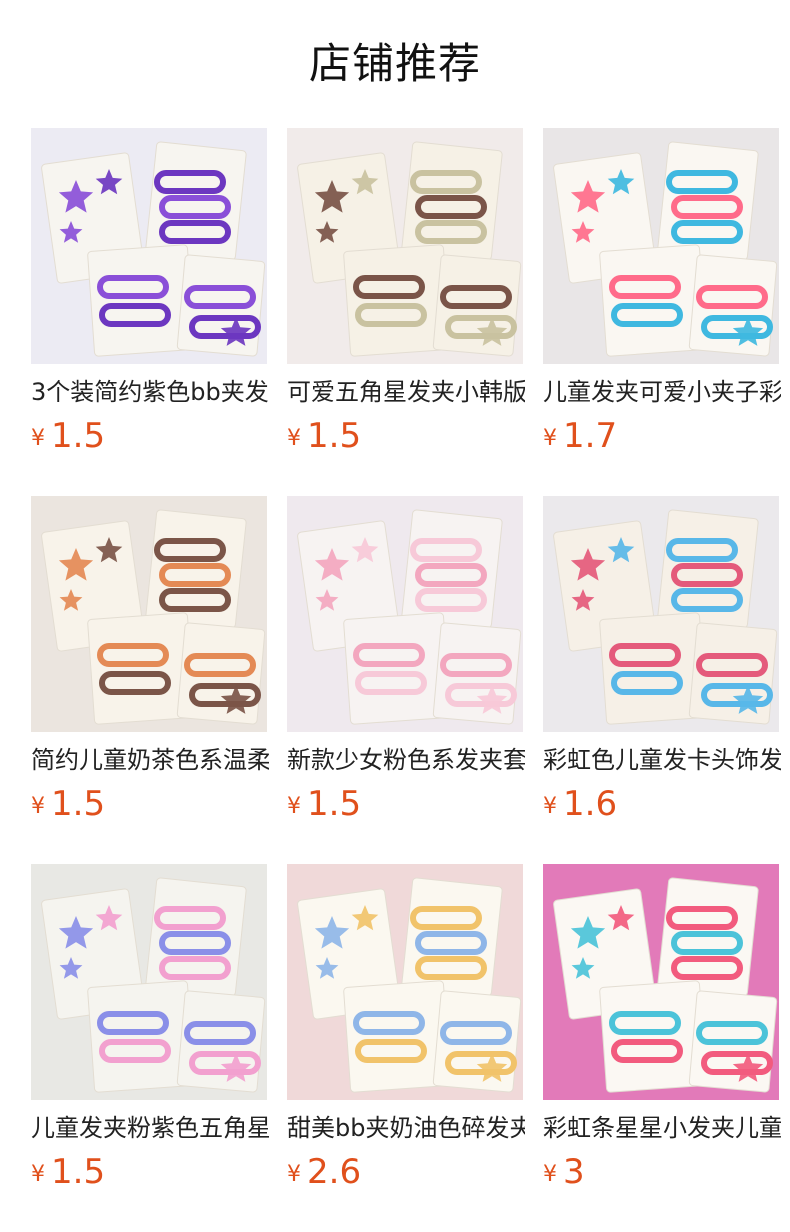  I want to click on product-card: 3个装简约紫色bb夹发夹 ¥1.5, so click(150, 298).